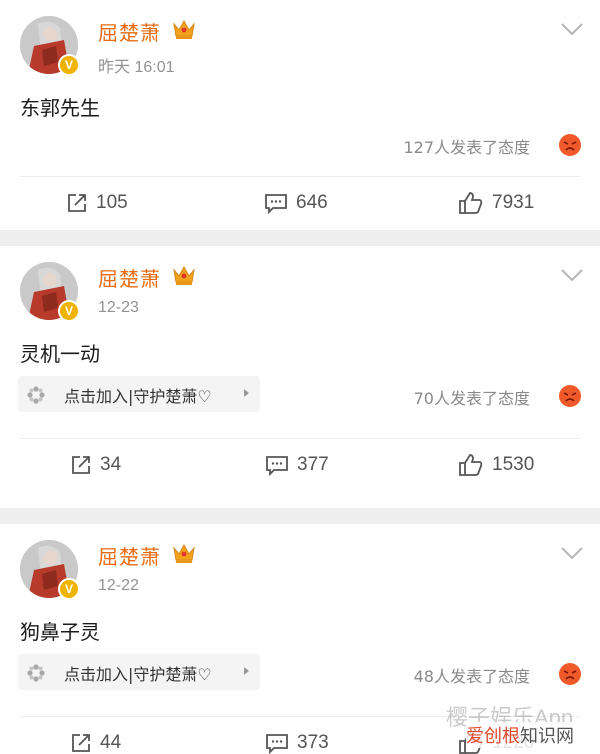  I want to click on repost-count: 34, so click(111, 464).